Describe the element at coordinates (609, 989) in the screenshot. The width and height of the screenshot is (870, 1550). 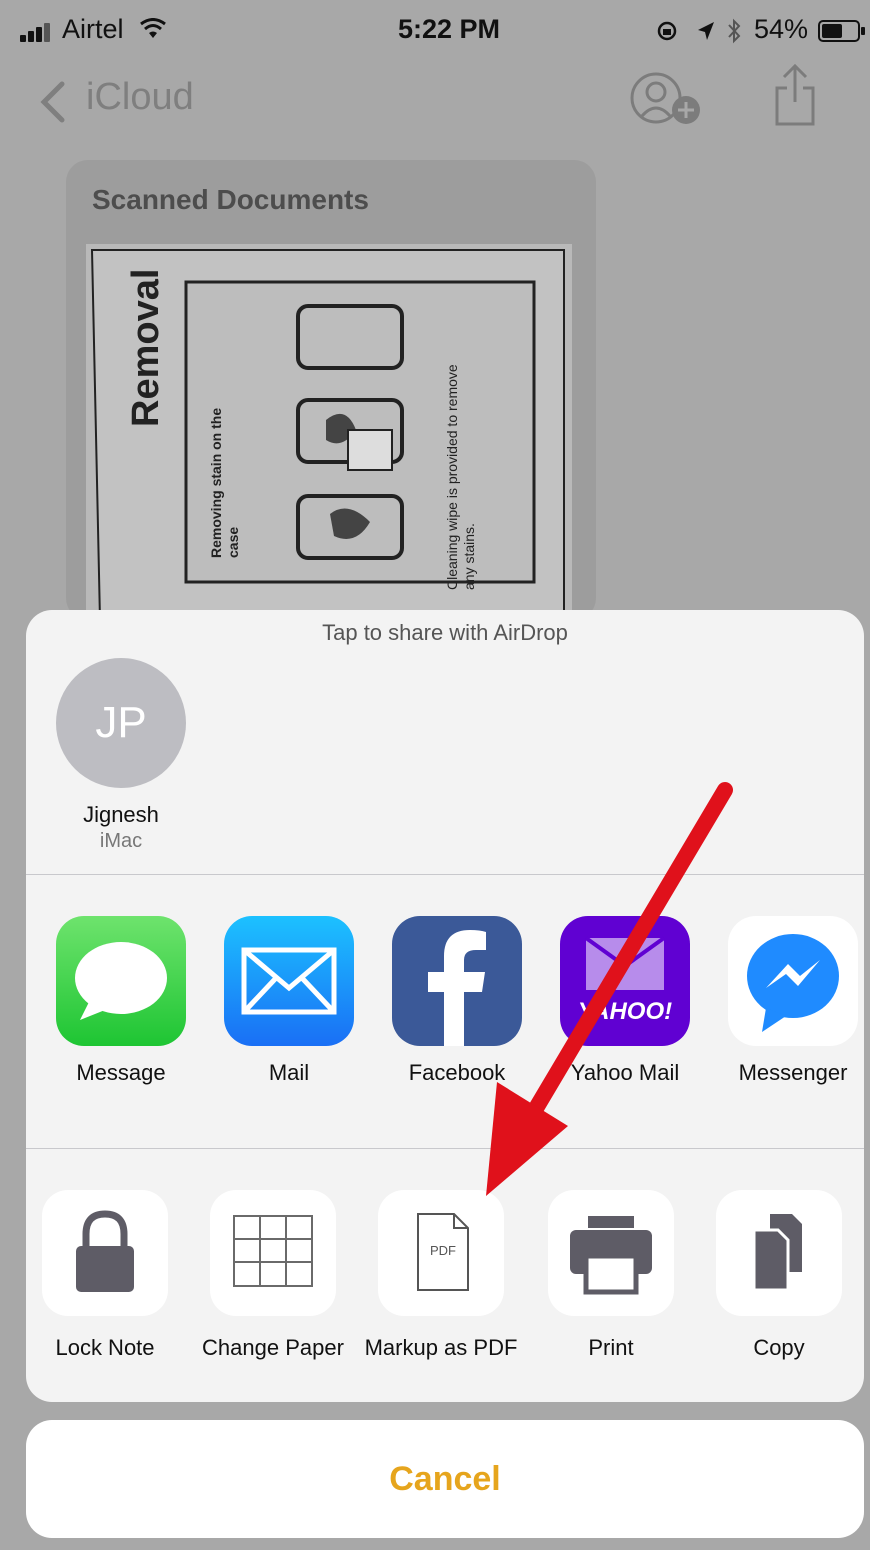
I see `annotation-arrow` at that location.